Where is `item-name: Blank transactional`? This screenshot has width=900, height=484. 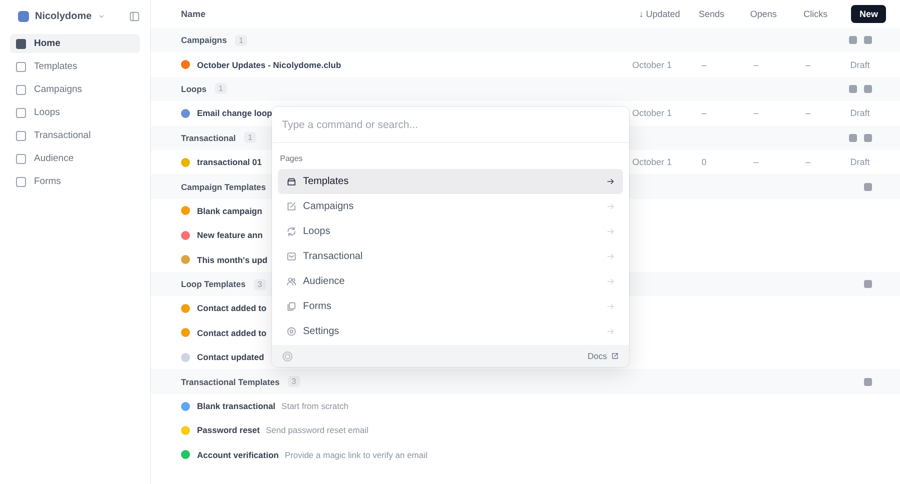
item-name: Blank transactional is located at coordinates (236, 406).